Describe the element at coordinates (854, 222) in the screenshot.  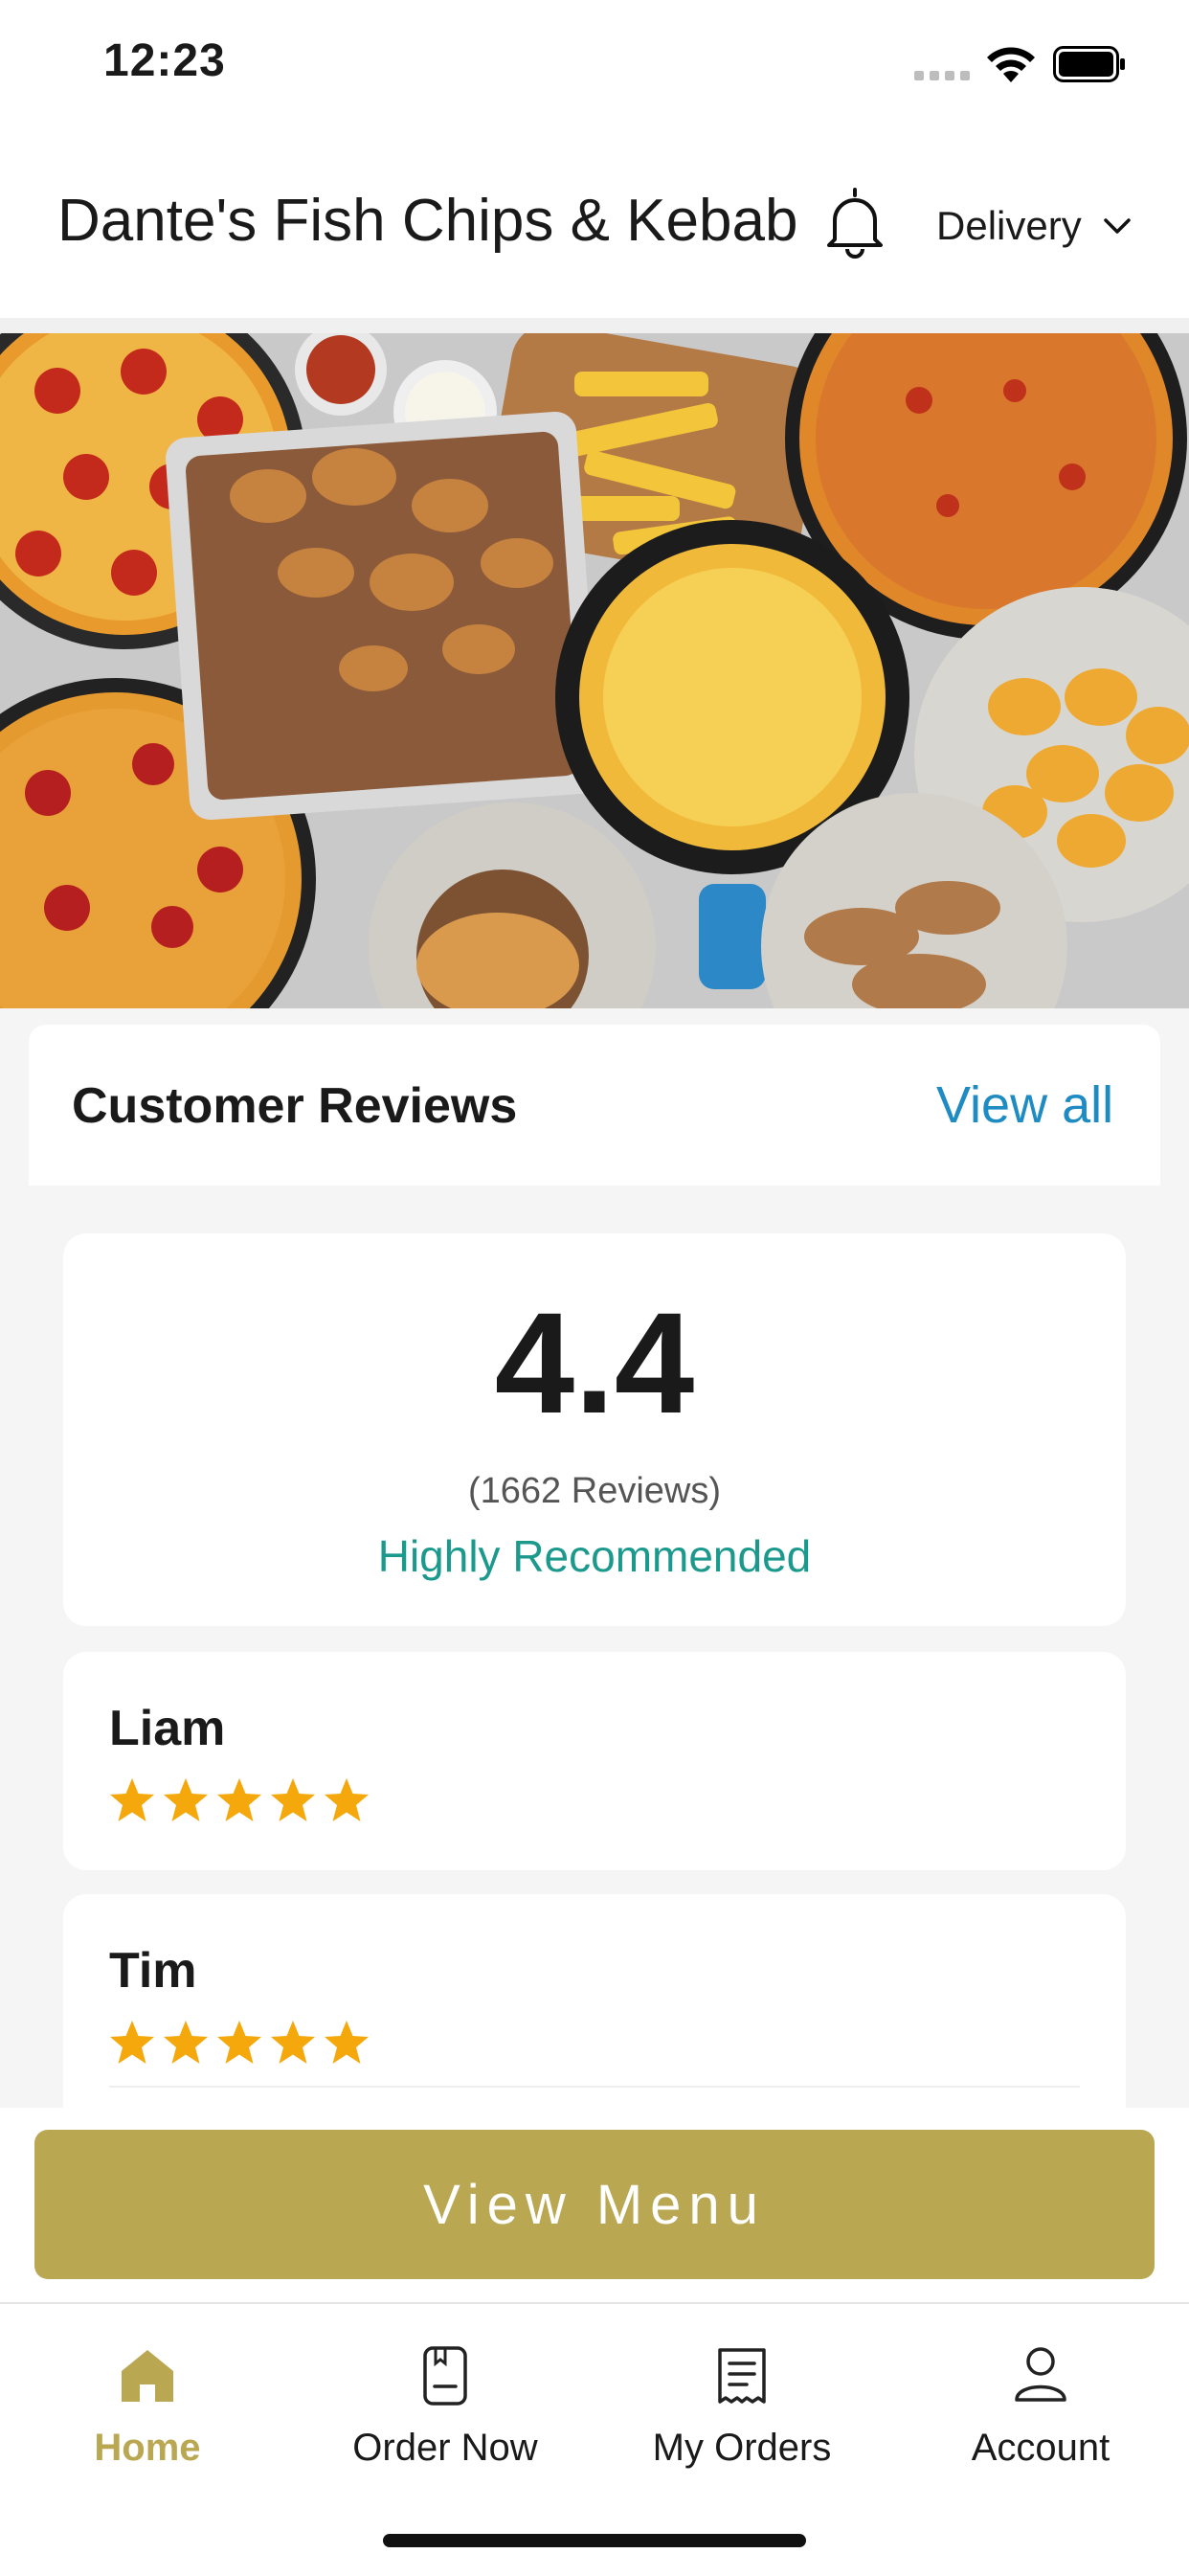
I see `bell-icon` at that location.